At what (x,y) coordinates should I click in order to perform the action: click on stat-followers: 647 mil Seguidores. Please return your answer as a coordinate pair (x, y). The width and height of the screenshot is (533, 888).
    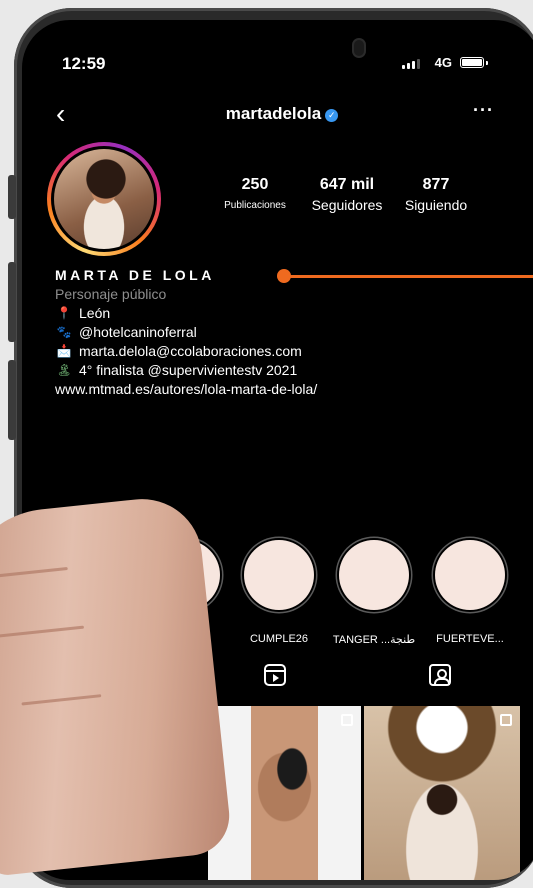
    Looking at the image, I should click on (347, 194).